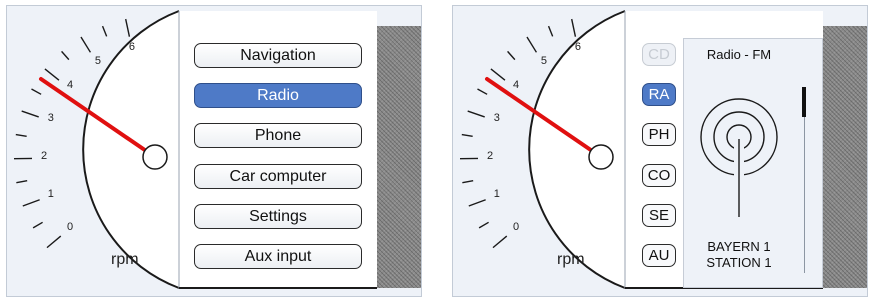 The image size is (869, 302). Describe the element at coordinates (278, 256) in the screenshot. I see `menu-button-aux-input: Aux input` at that location.